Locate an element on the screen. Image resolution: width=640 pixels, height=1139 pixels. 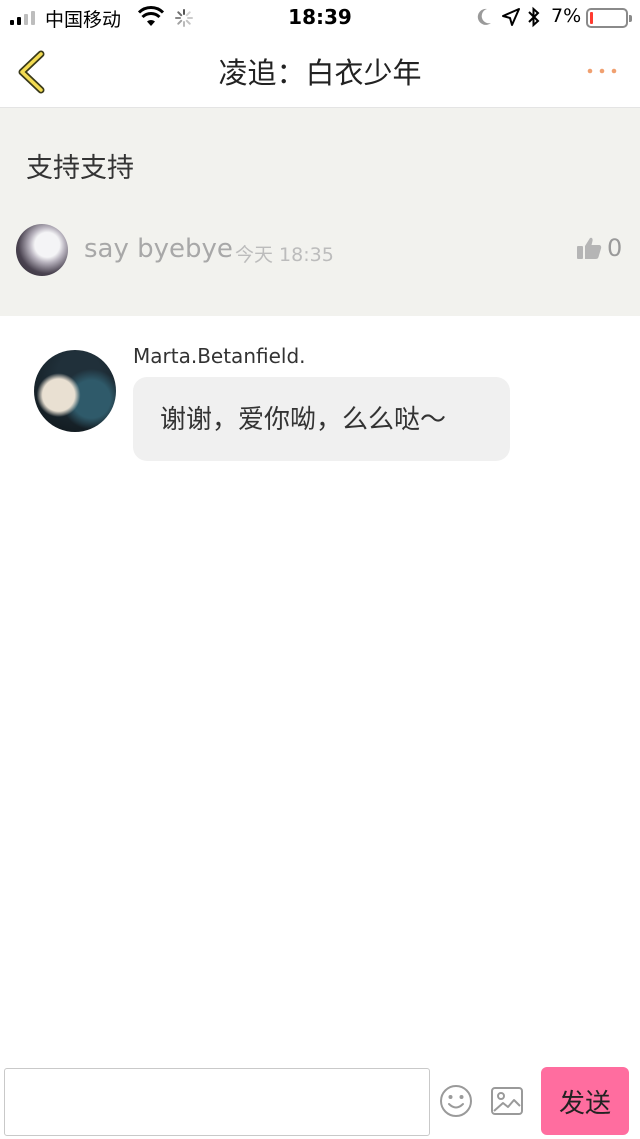
bluetooth-icon is located at coordinates (534, 17).